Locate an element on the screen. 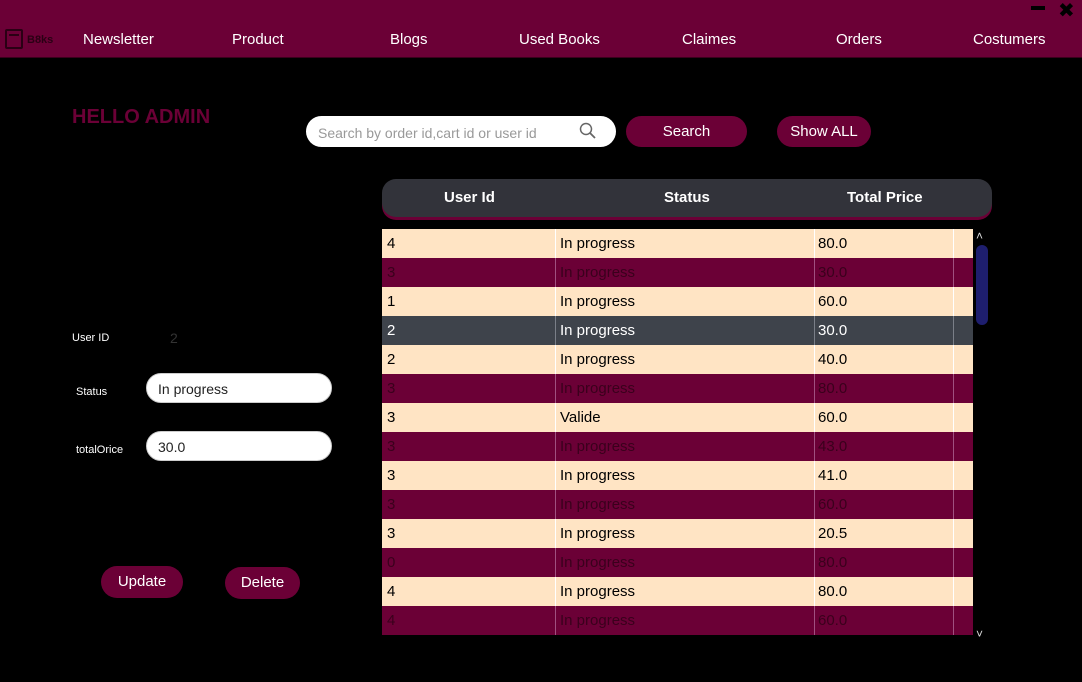 The image size is (1082, 682). status-label: Status is located at coordinates (92, 392).